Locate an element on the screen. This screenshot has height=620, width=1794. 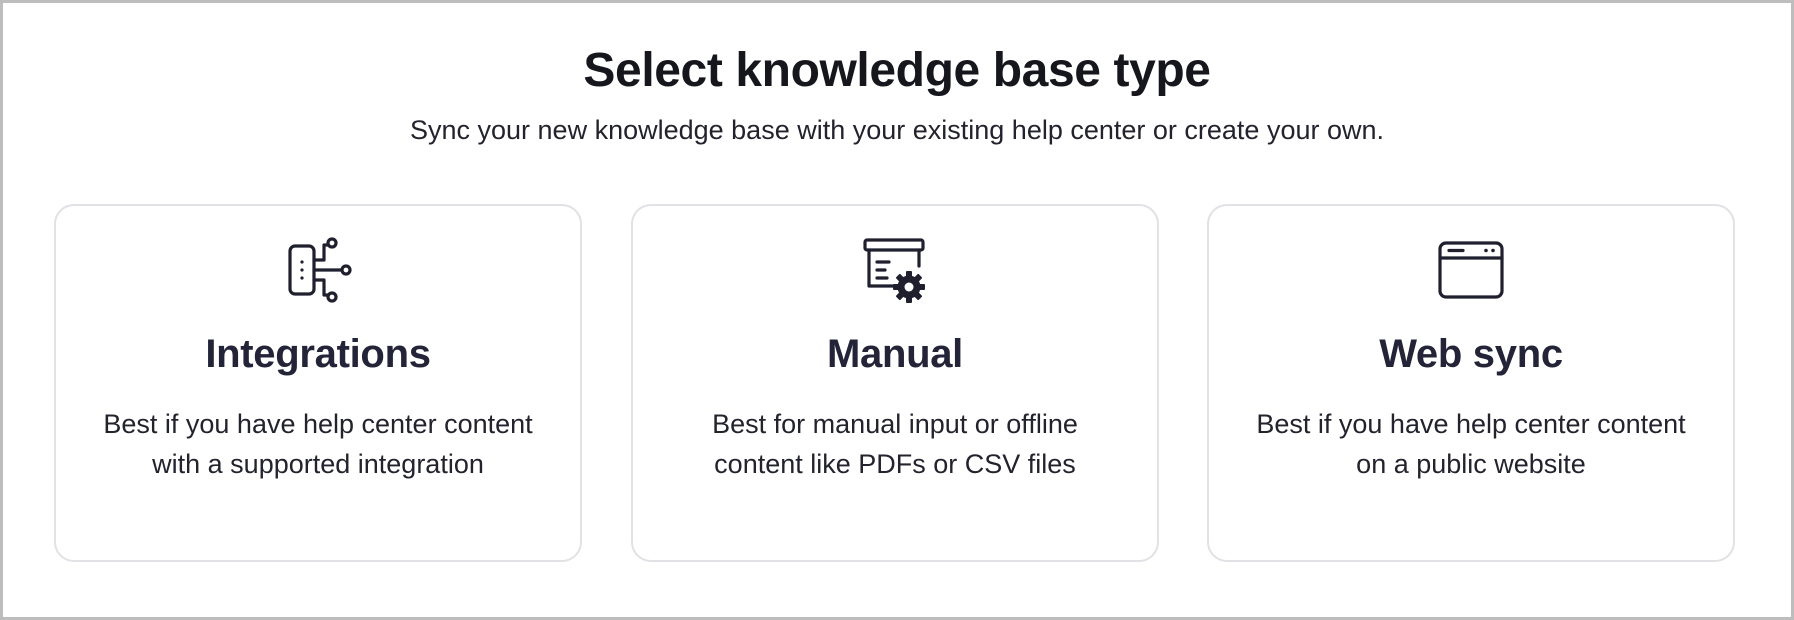
option-title: Integrations is located at coordinates (318, 354).